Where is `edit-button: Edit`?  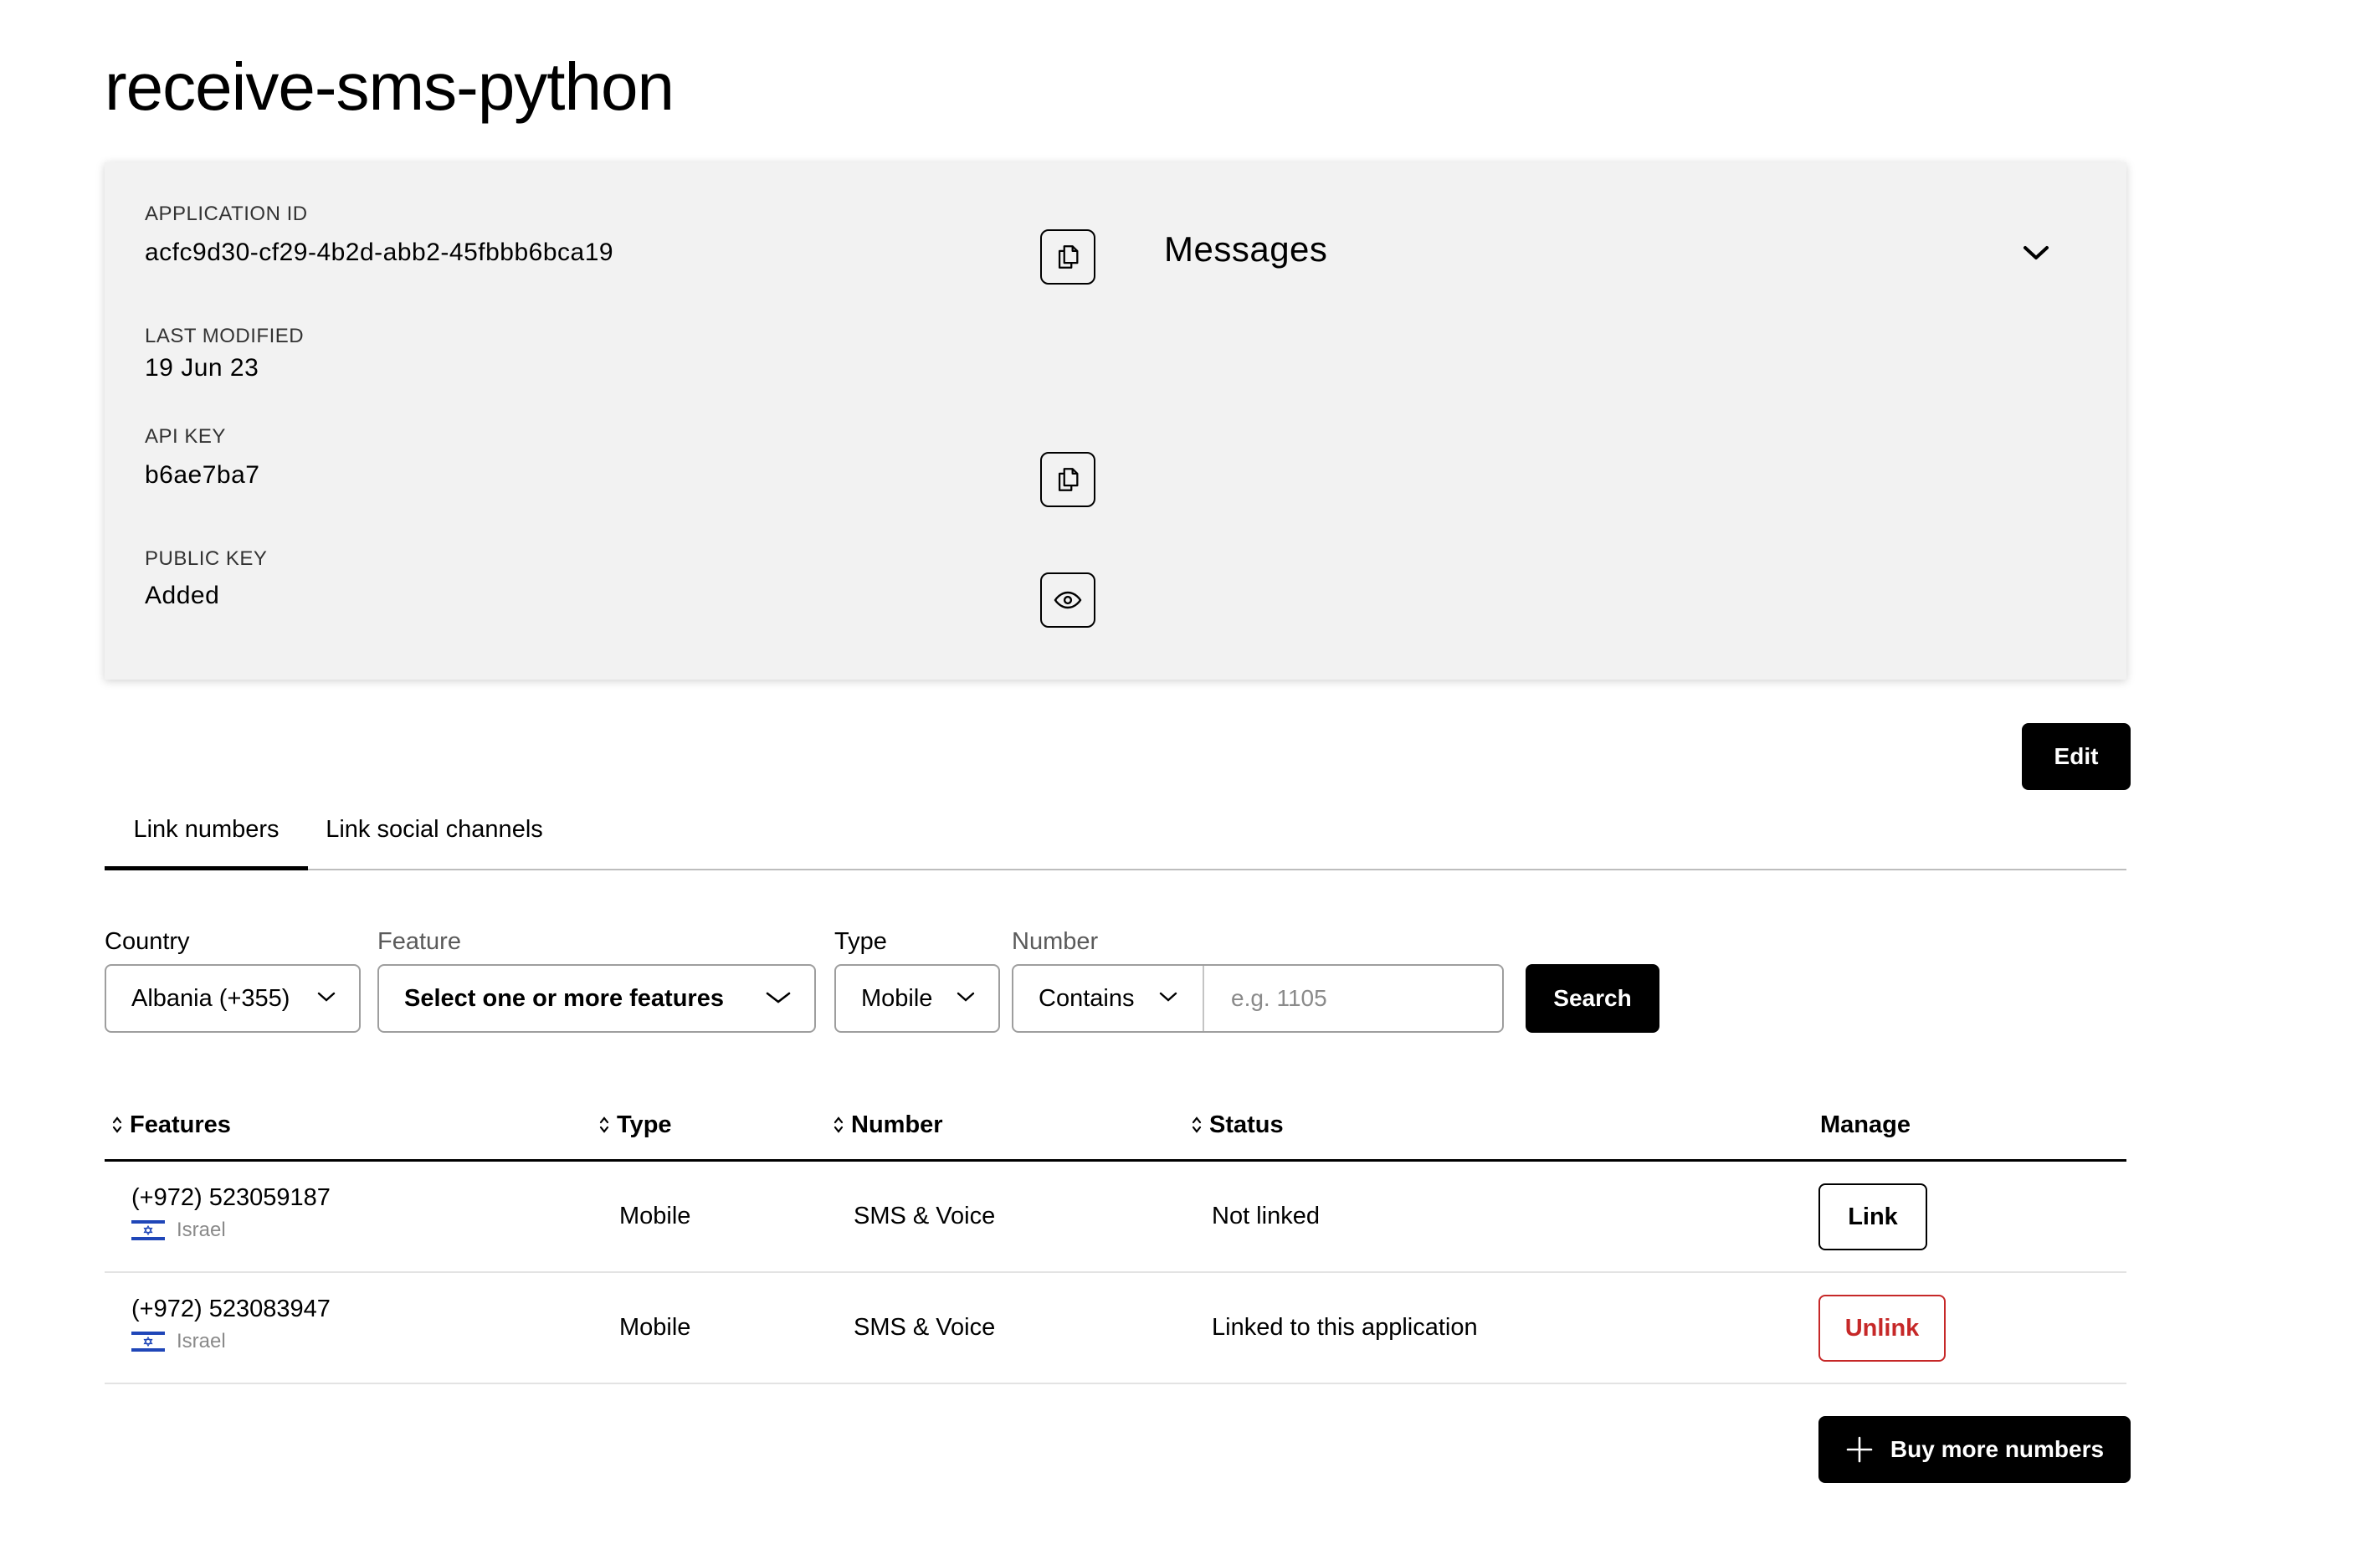
edit-button: Edit is located at coordinates (2076, 756).